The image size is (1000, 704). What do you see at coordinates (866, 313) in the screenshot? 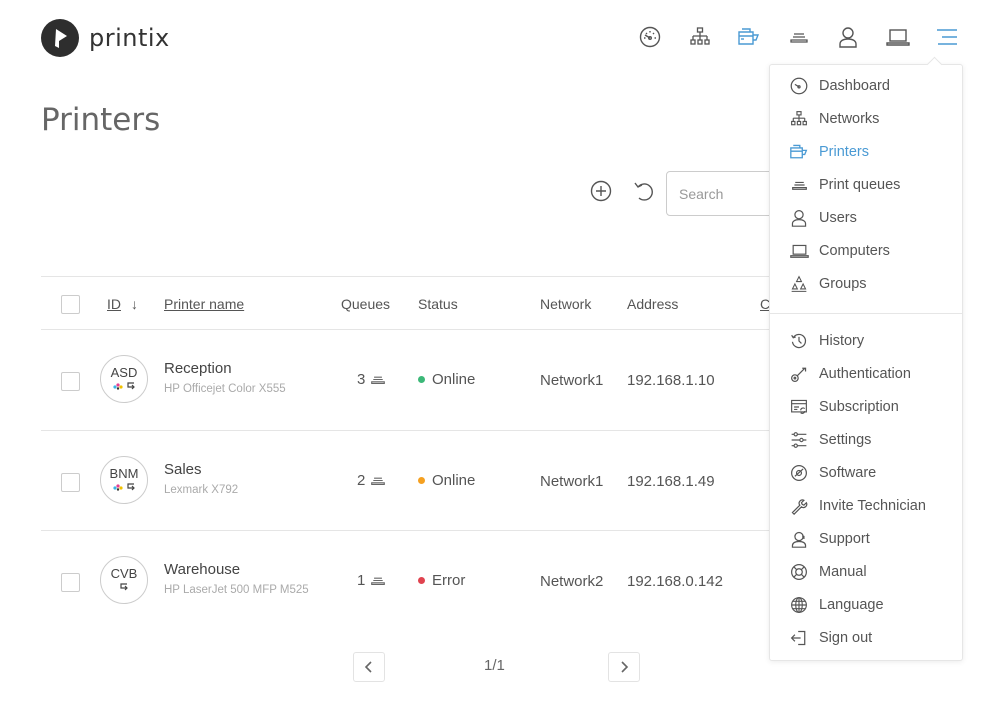
I see `menu-divider` at bounding box center [866, 313].